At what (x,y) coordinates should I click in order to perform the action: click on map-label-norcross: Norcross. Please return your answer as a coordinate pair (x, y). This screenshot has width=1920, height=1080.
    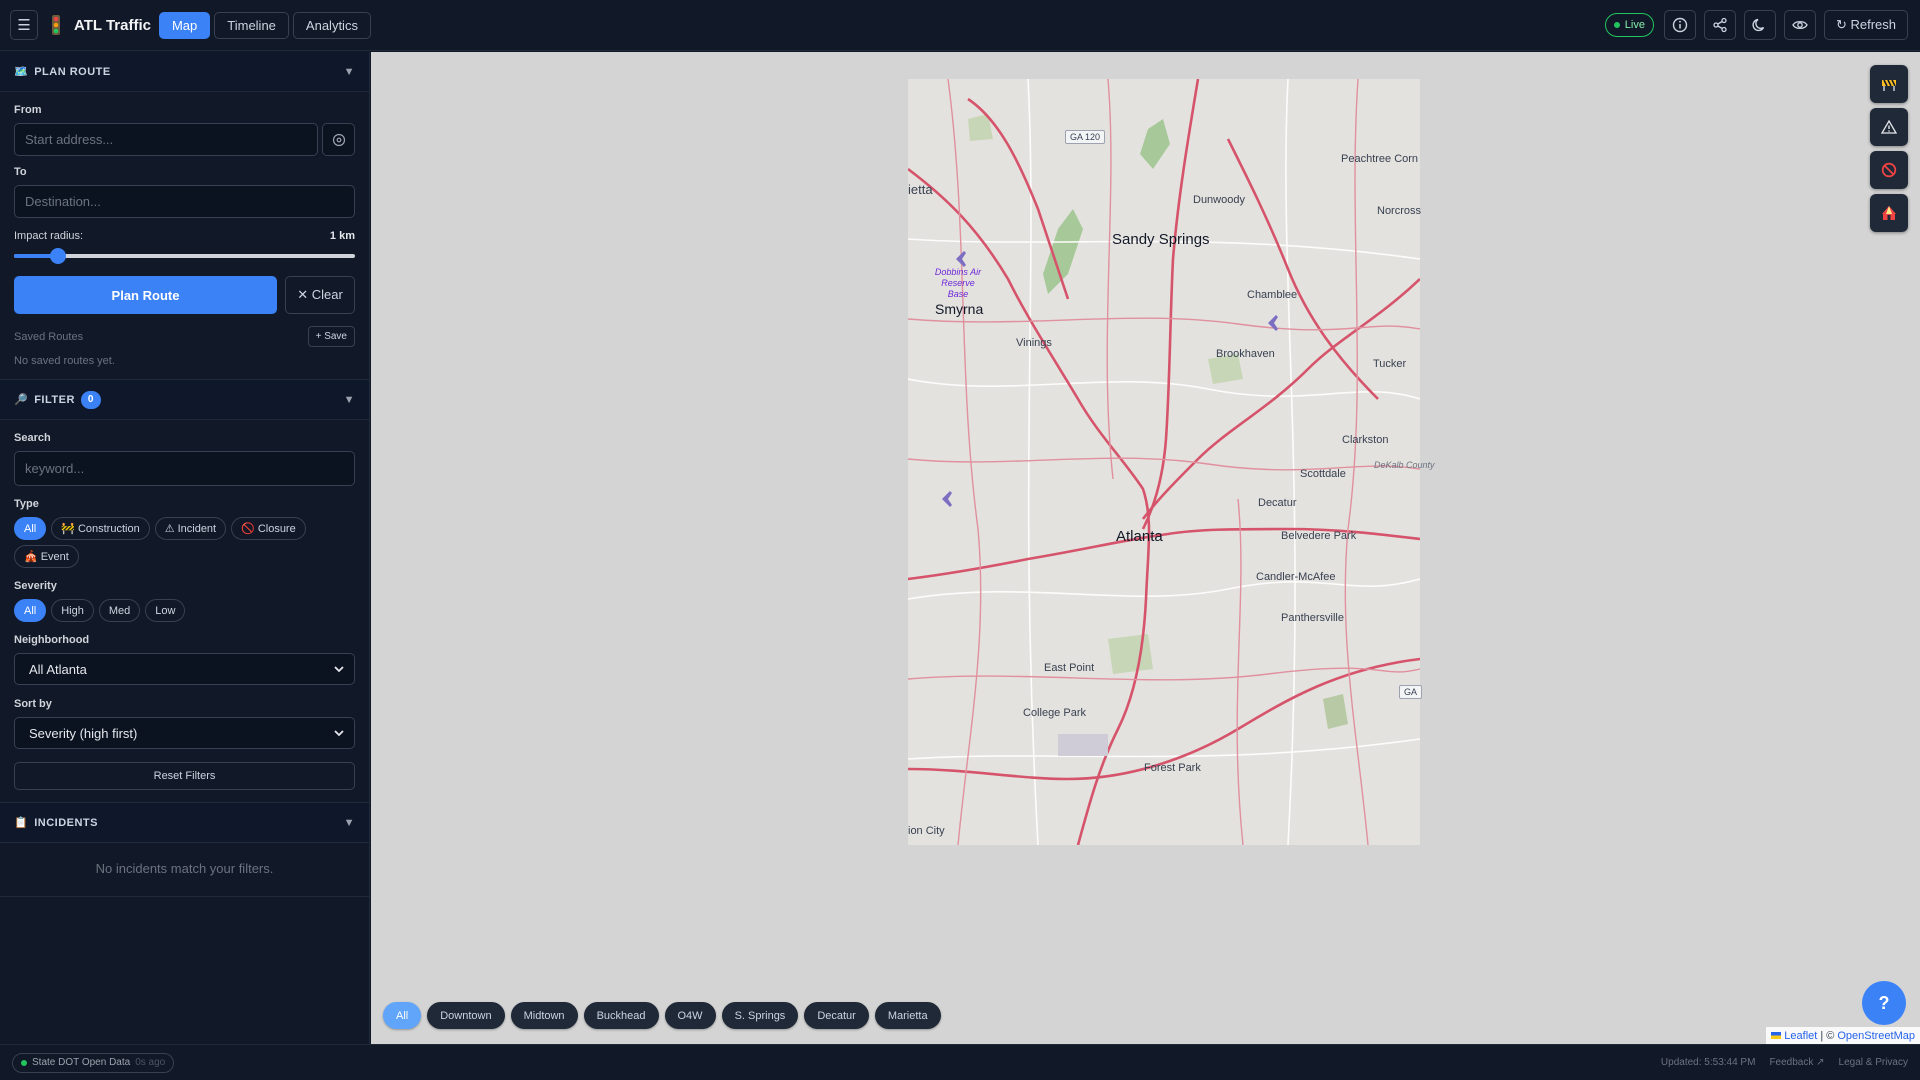
    Looking at the image, I should click on (1399, 211).